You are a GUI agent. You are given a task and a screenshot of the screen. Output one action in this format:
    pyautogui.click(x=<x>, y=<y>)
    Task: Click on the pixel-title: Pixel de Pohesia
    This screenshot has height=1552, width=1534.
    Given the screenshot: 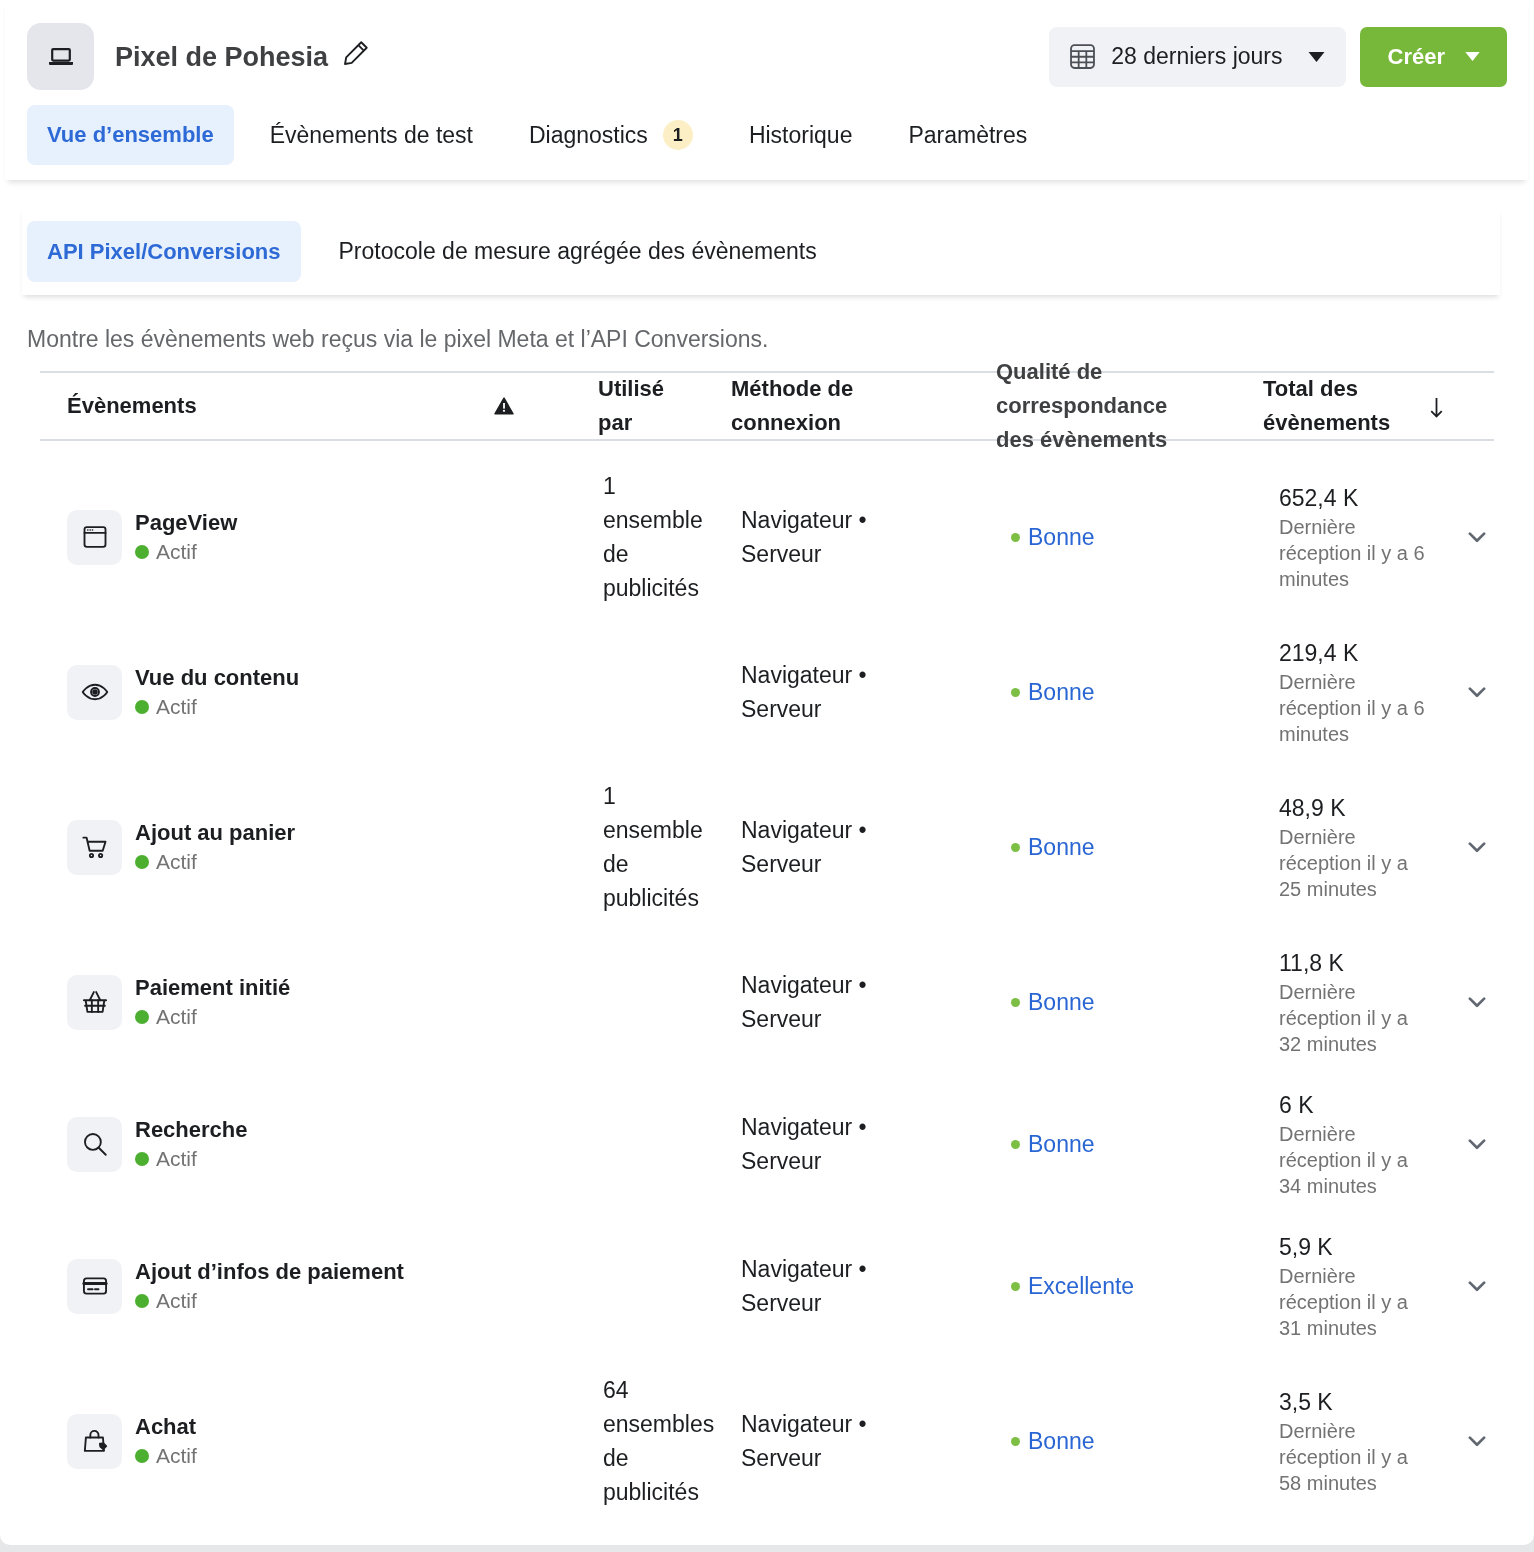 What is the action you would take?
    pyautogui.click(x=222, y=57)
    